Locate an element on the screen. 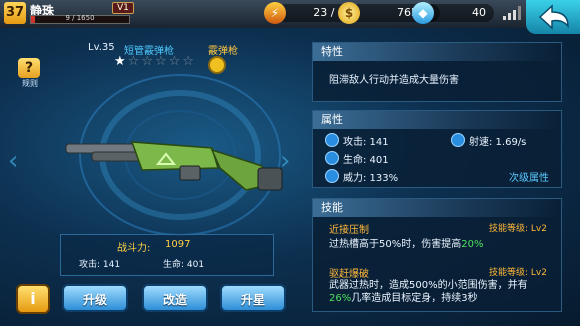 Image resolution: width=580 pixels, height=326 pixels. diamond-display: 40 is located at coordinates (459, 13).